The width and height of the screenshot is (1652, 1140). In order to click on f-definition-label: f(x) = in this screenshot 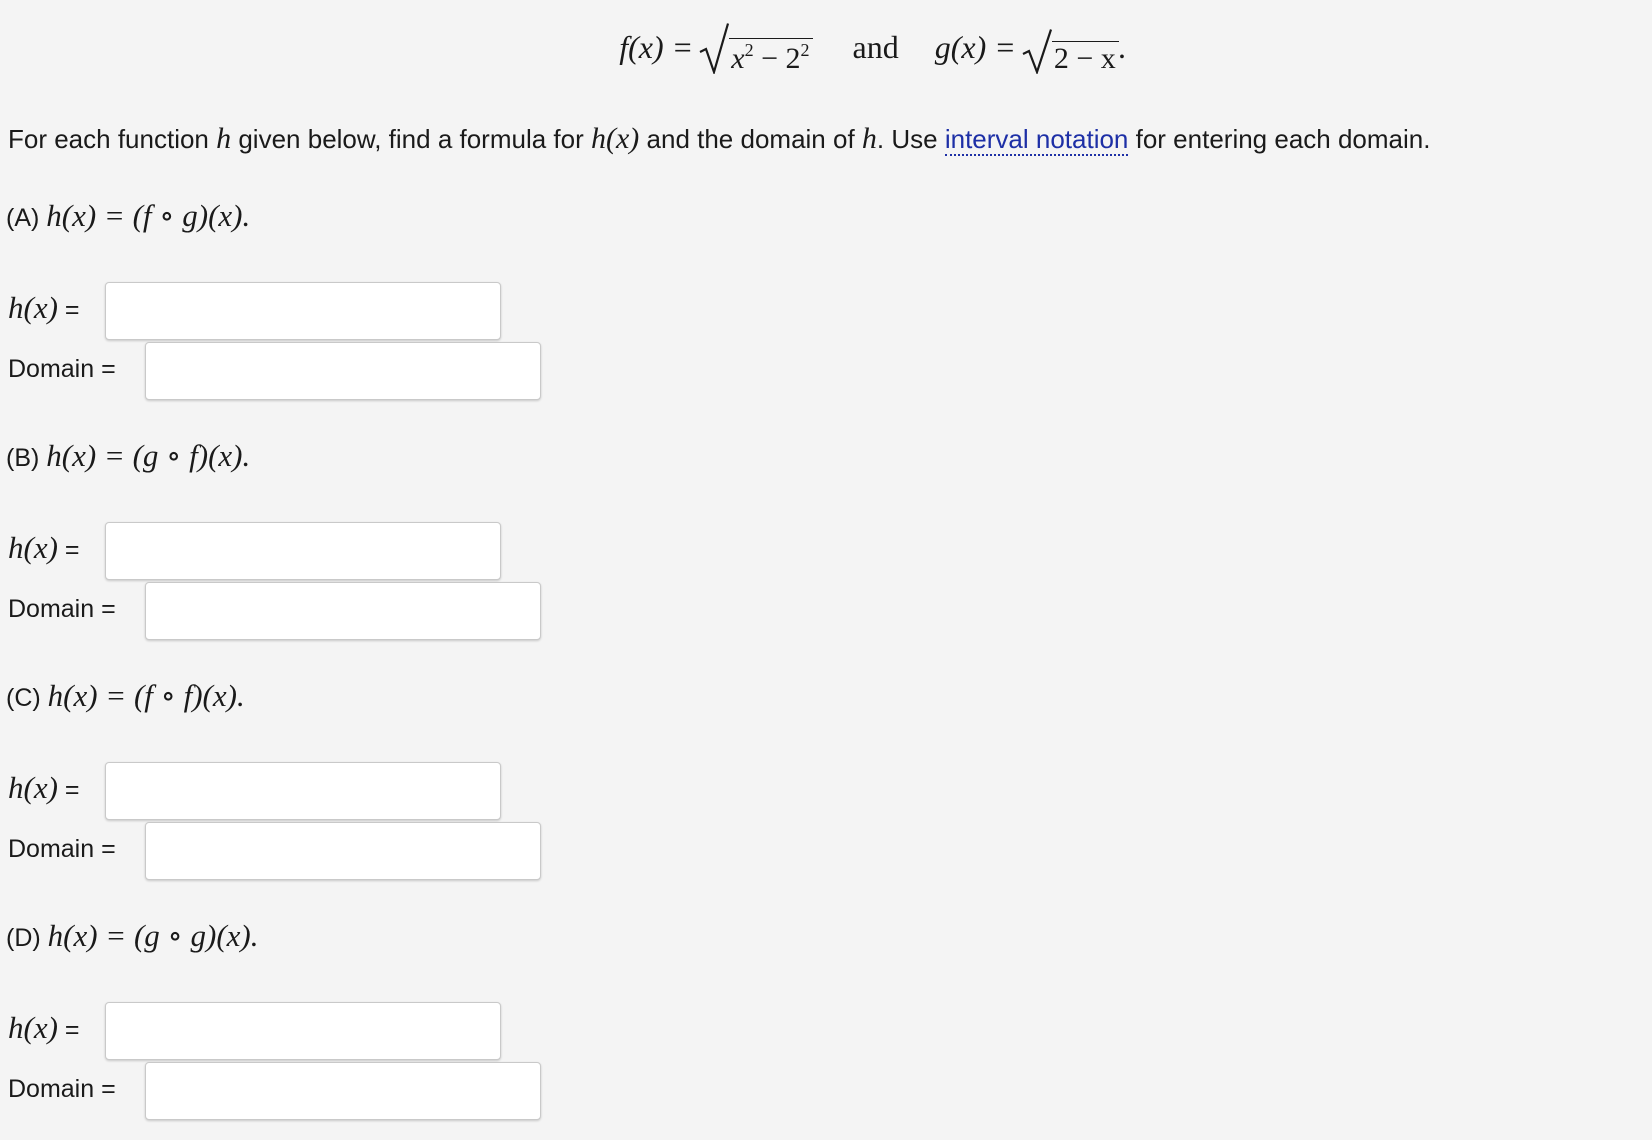, I will do `click(656, 47)`.